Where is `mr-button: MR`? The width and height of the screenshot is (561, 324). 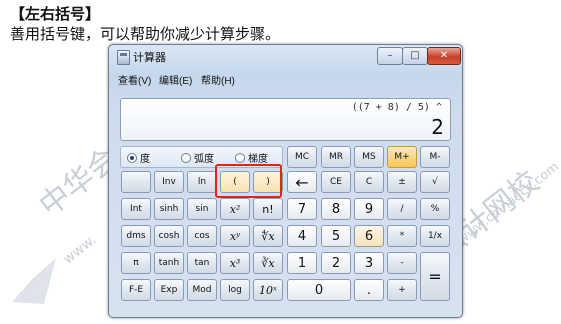
mr-button: MR is located at coordinates (336, 157).